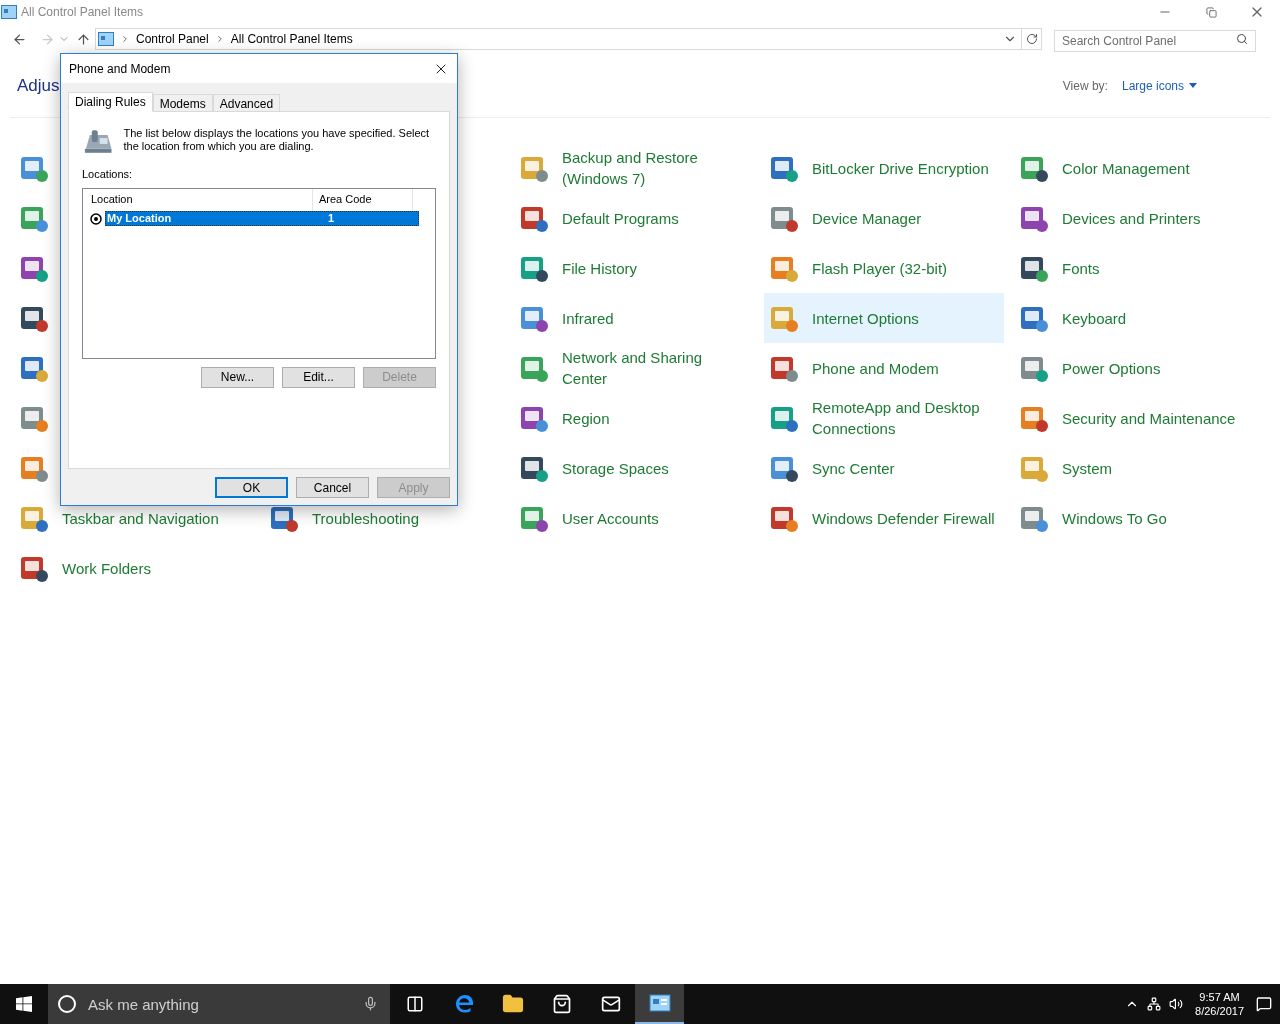 This screenshot has width=1280, height=1024. What do you see at coordinates (634, 268) in the screenshot?
I see `control-panel-item: File History` at bounding box center [634, 268].